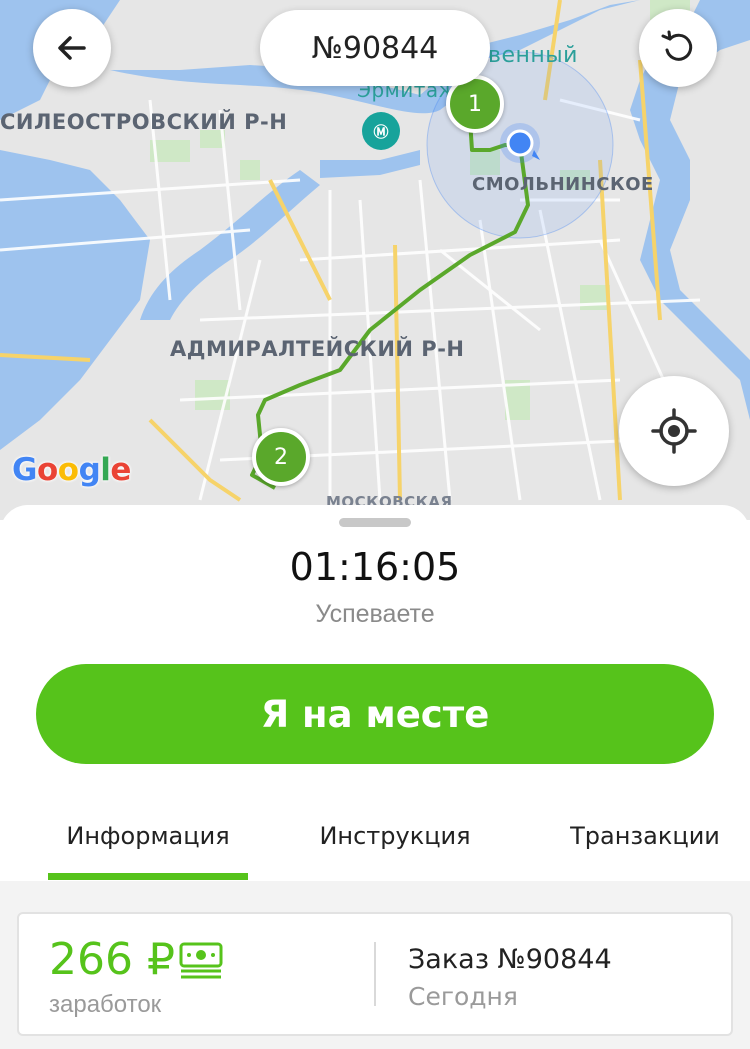 The image size is (750, 1049). I want to click on refresh-button, so click(678, 48).